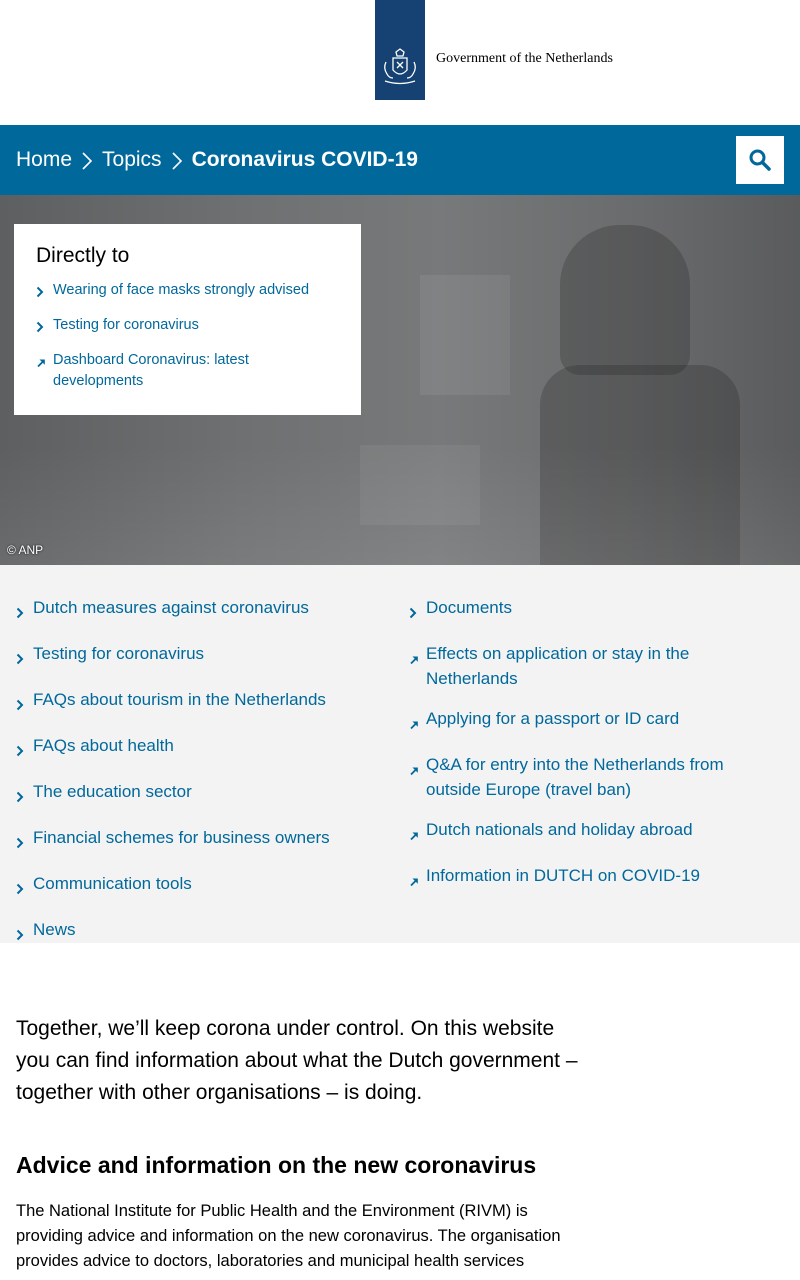 This screenshot has width=800, height=1280. Describe the element at coordinates (83, 255) in the screenshot. I see `directly-to-title: Directly to` at that location.